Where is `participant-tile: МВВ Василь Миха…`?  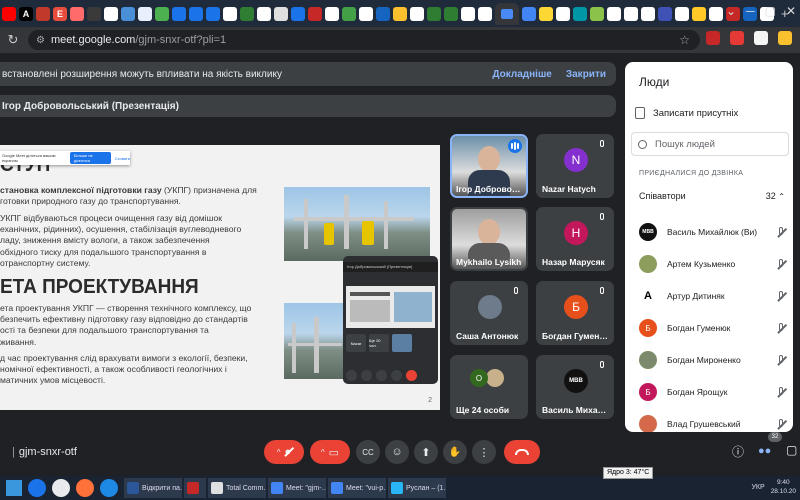
participant-tile: МВВ Василь Миха… is located at coordinates (575, 387).